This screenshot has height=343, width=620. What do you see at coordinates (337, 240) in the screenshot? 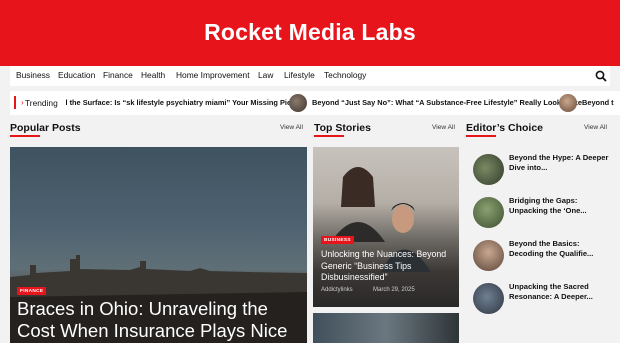
I see `category-tag: BUSINESS` at bounding box center [337, 240].